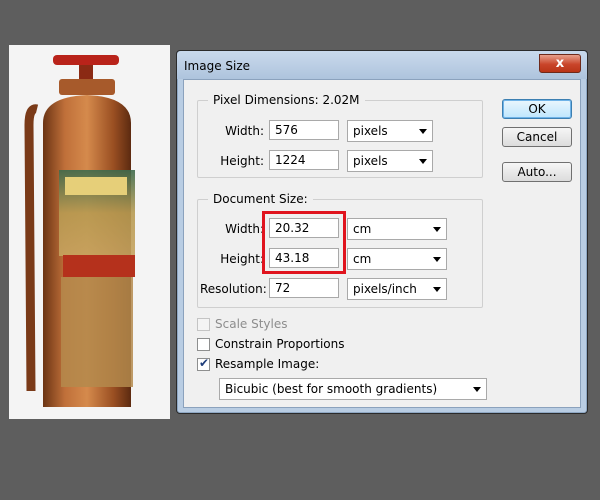  Describe the element at coordinates (537, 109) in the screenshot. I see `ok-button: OK` at that location.